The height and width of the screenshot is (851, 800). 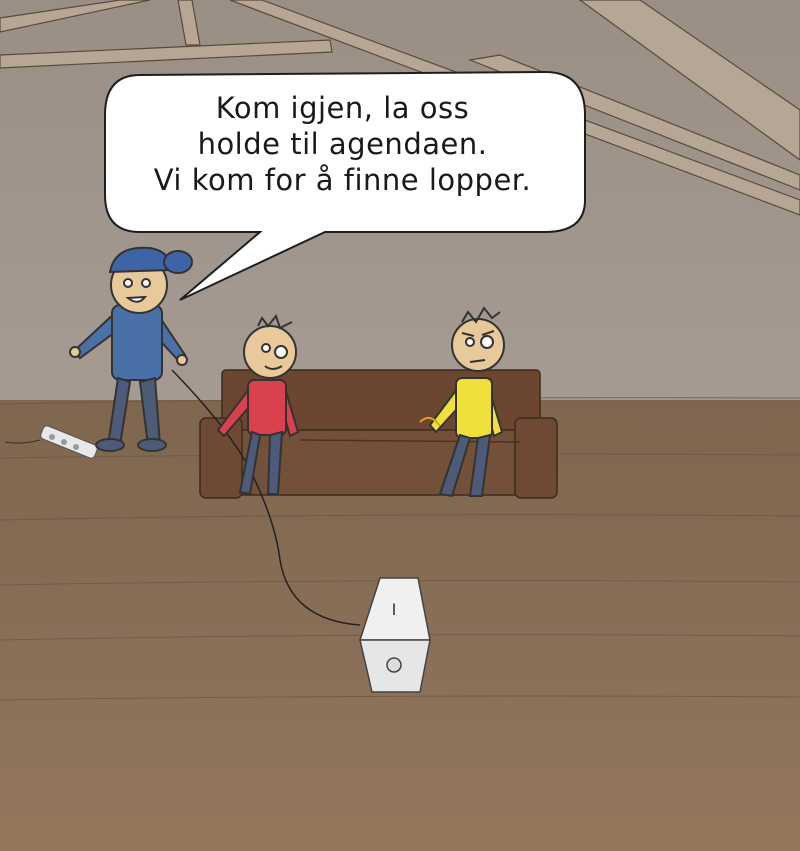 I want to click on speech-line-2: holde til agendaen., so click(x=342, y=144).